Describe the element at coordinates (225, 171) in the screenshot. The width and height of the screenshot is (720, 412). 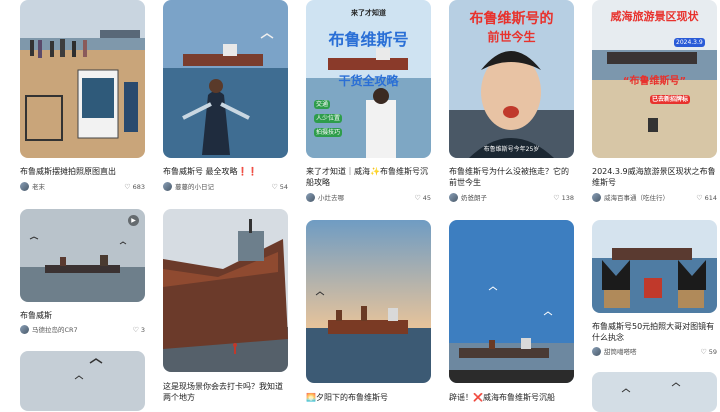
I see `note-title: 布鲁威斯号 最全攻略❗️❗️` at that location.